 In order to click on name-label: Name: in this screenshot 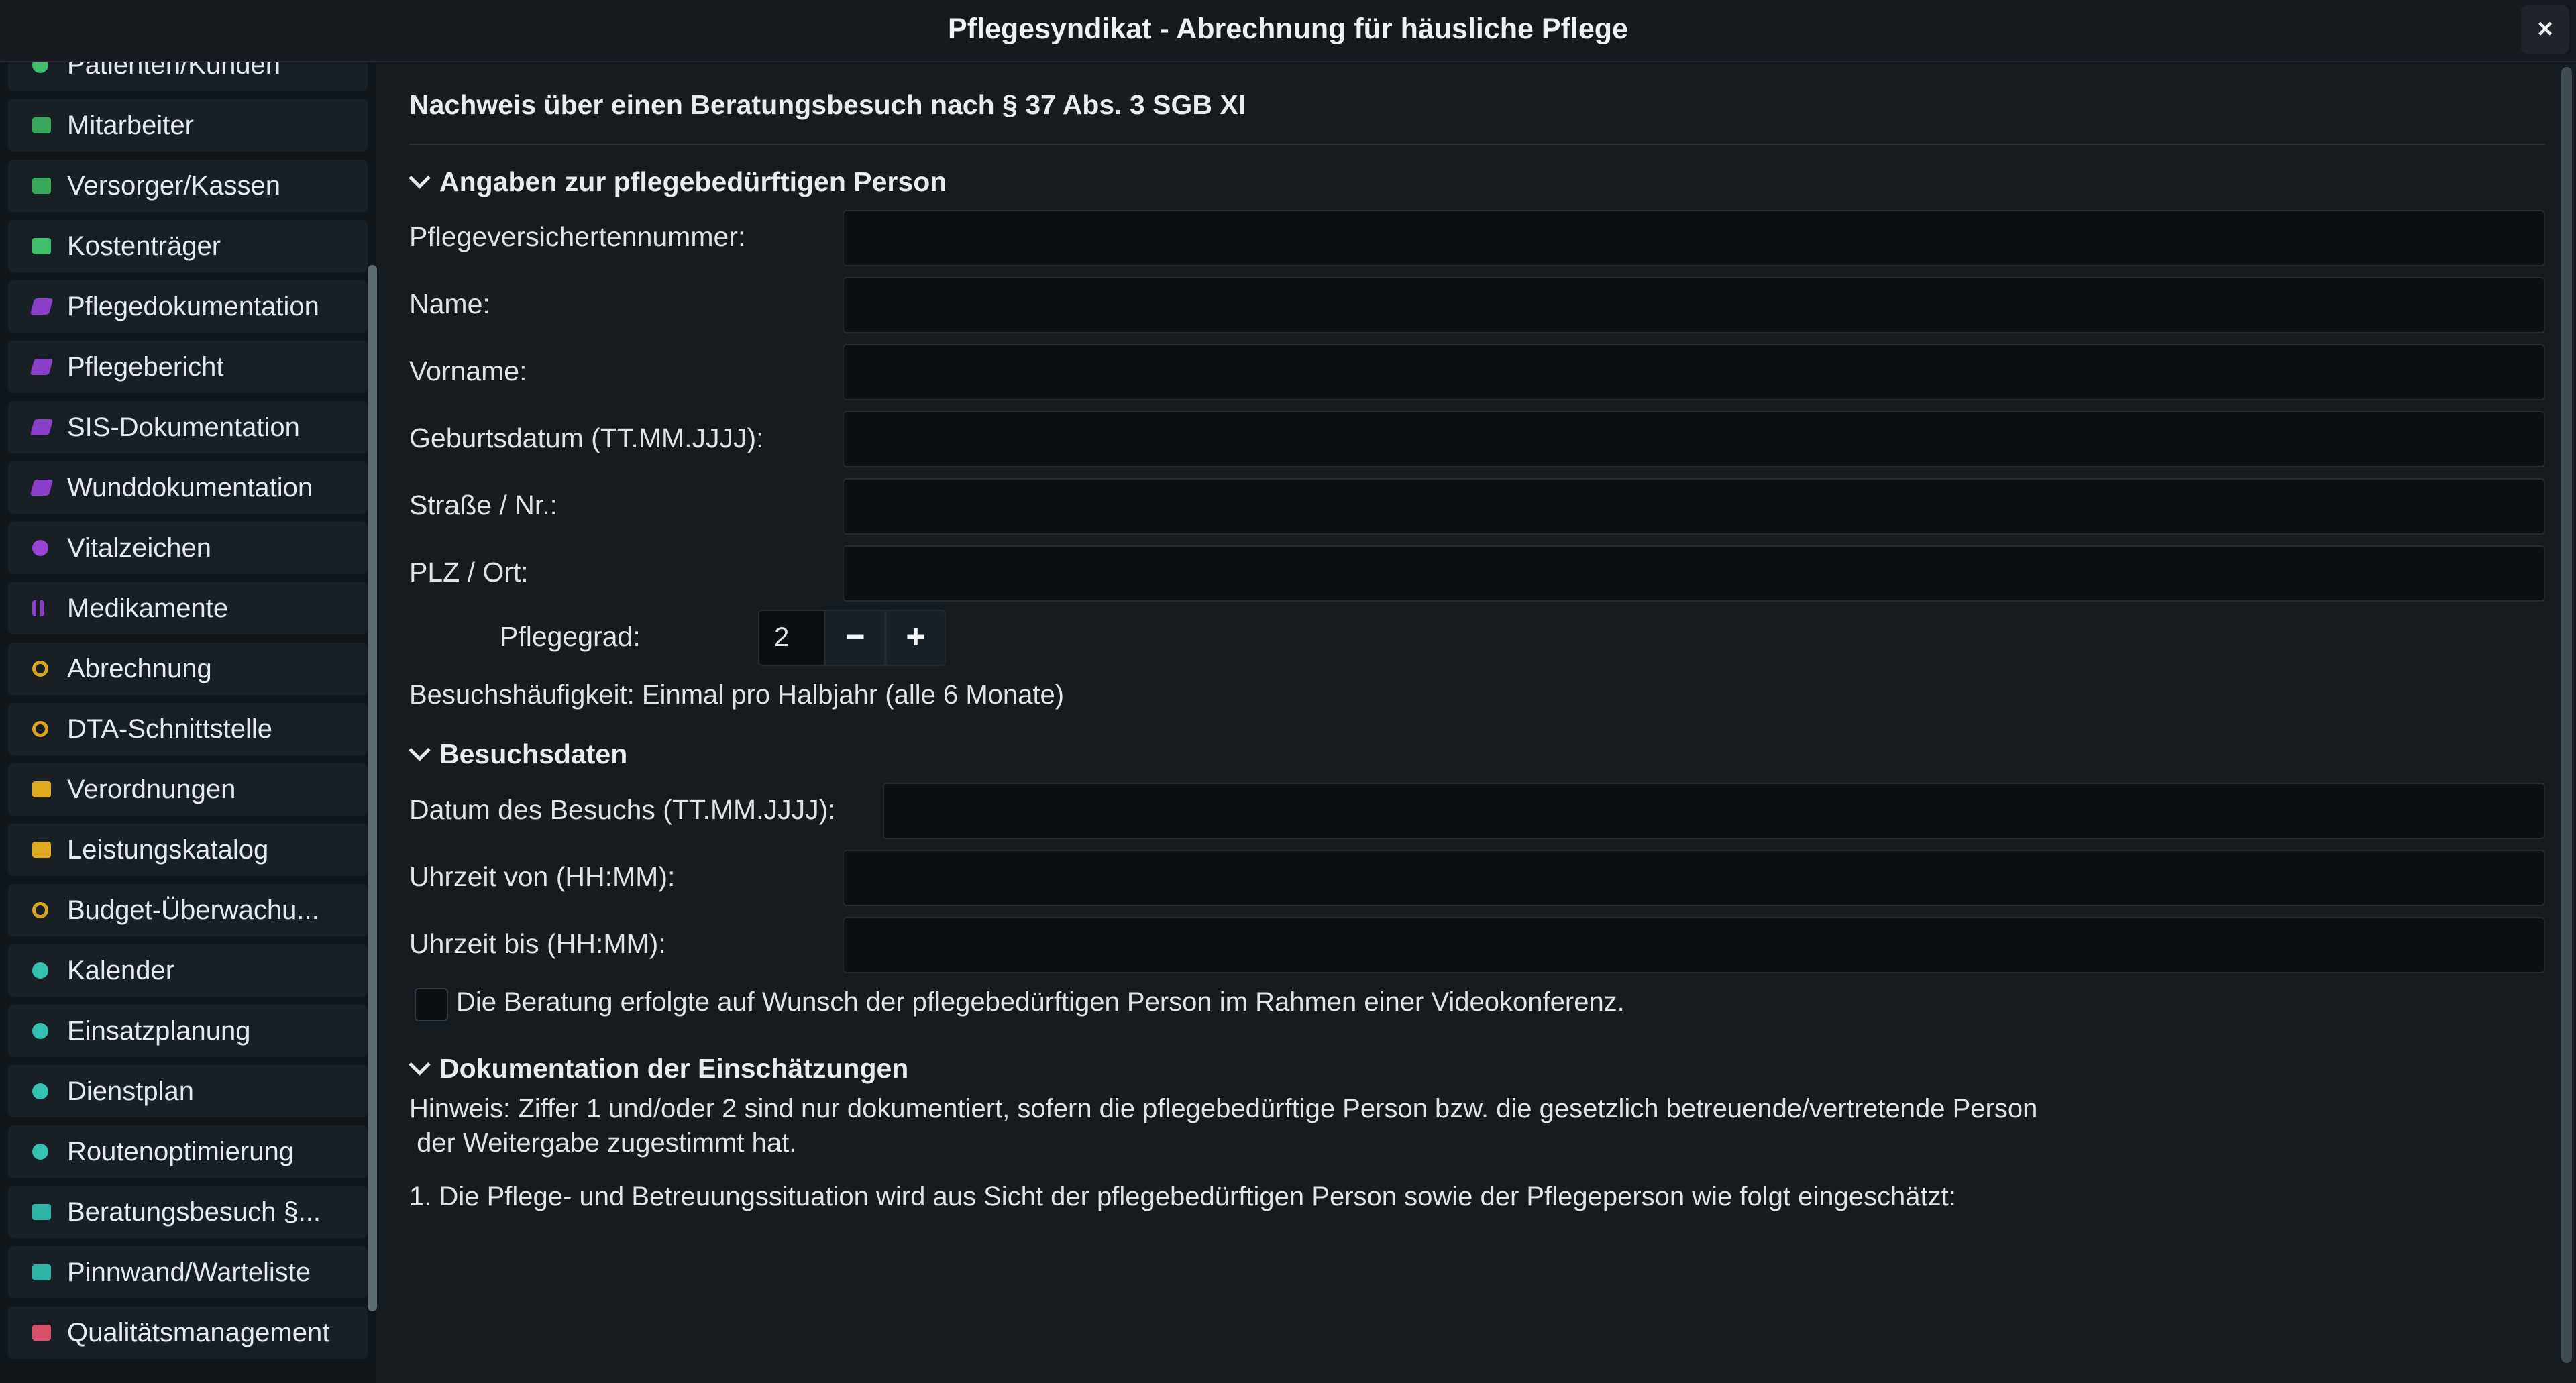, I will do `click(449, 303)`.